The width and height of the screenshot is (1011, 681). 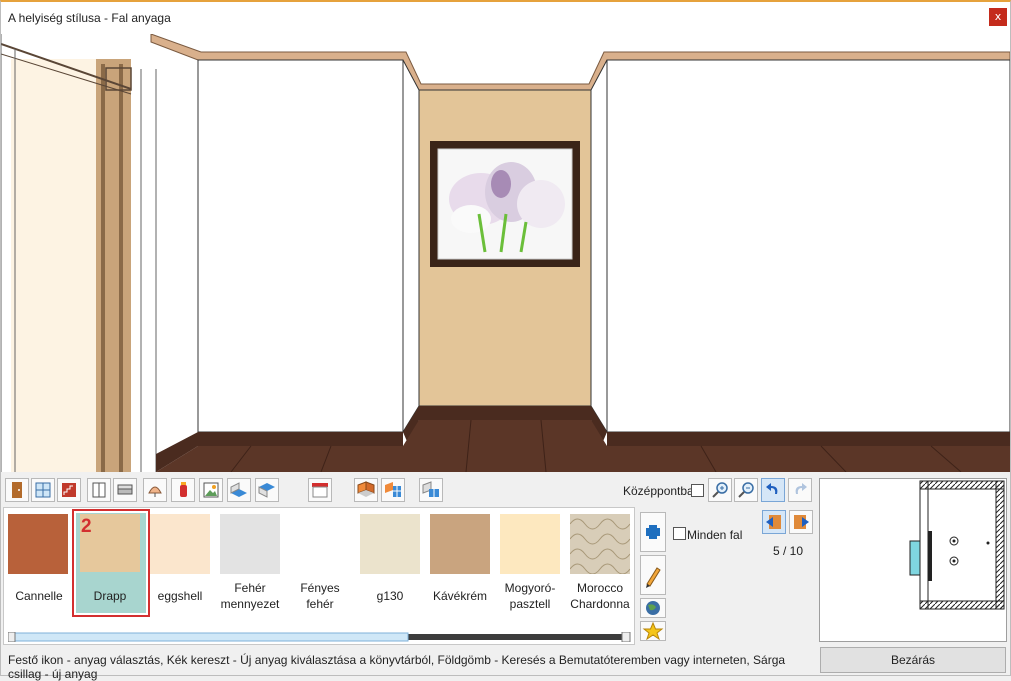 What do you see at coordinates (653, 532) in the screenshot?
I see `add-material-button` at bounding box center [653, 532].